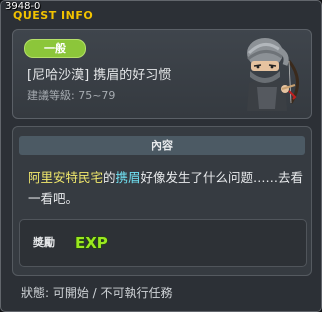  I want to click on place-highlight: 阿里安特民宅, so click(66, 177).